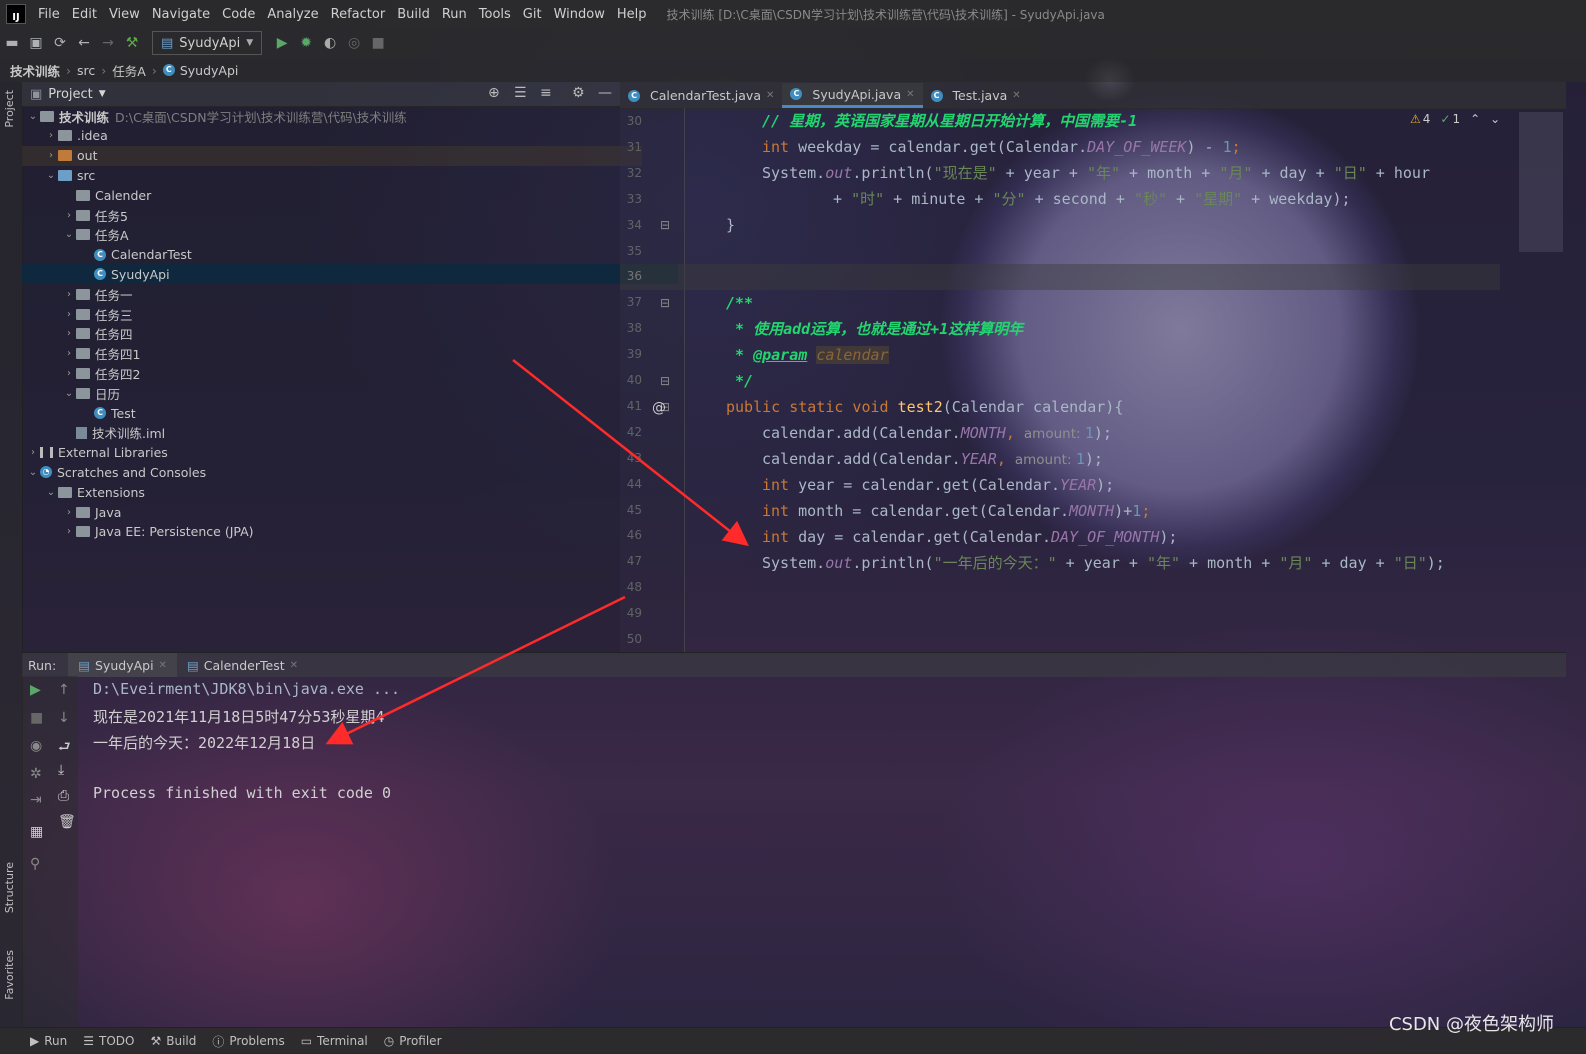  I want to click on layout-icon: ▦, so click(36, 832).